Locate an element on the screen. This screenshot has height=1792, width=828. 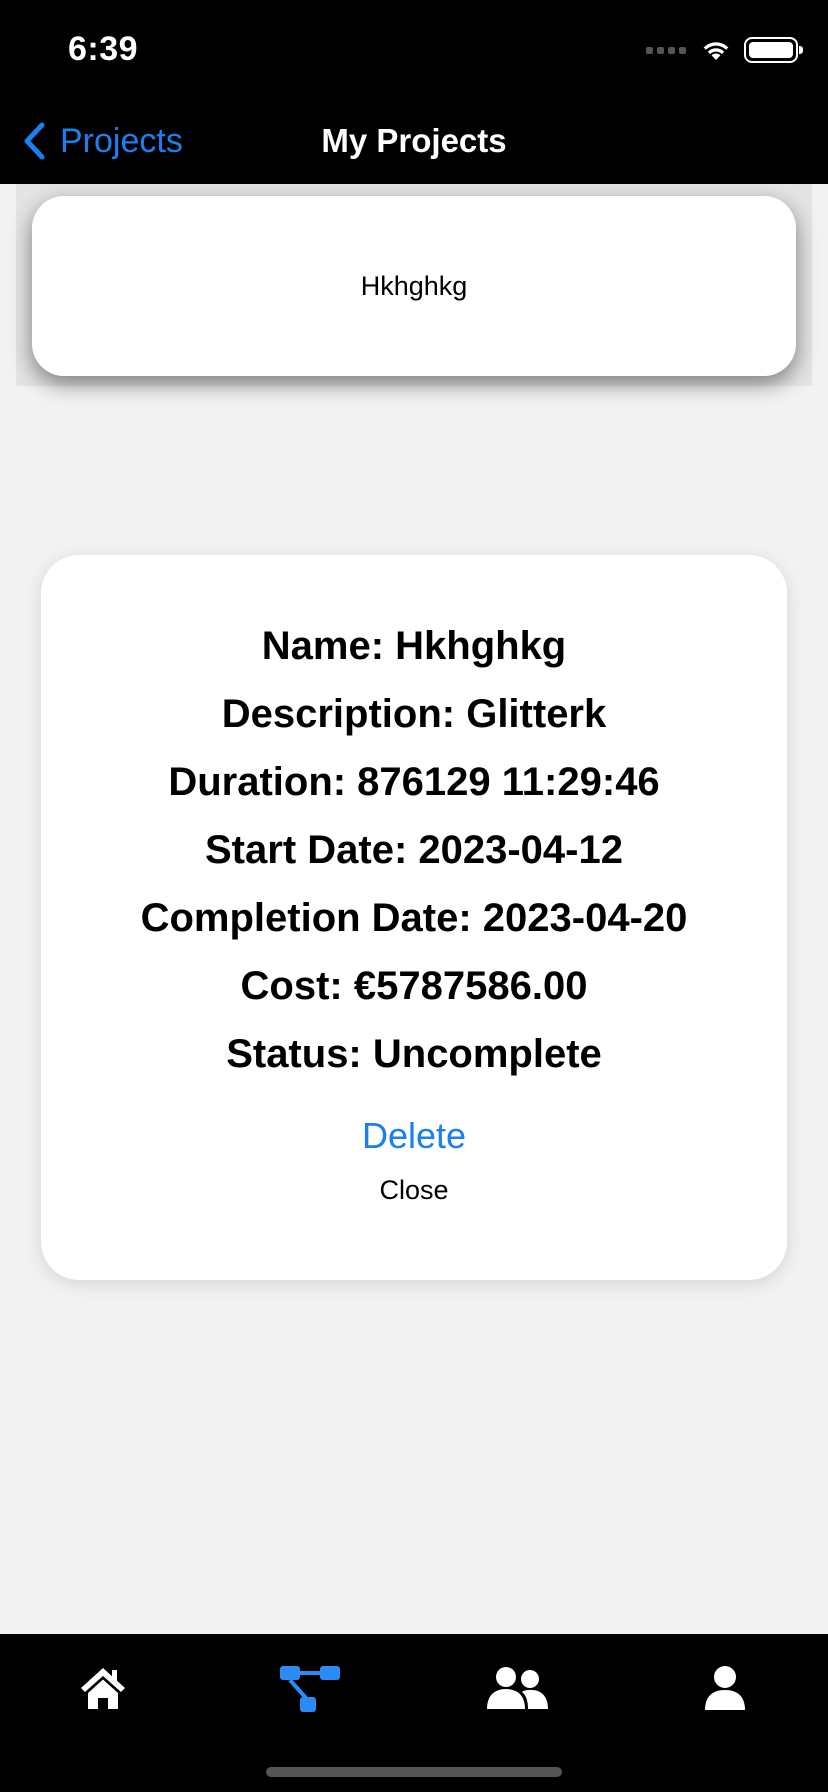
tab-profile is located at coordinates (725, 1688).